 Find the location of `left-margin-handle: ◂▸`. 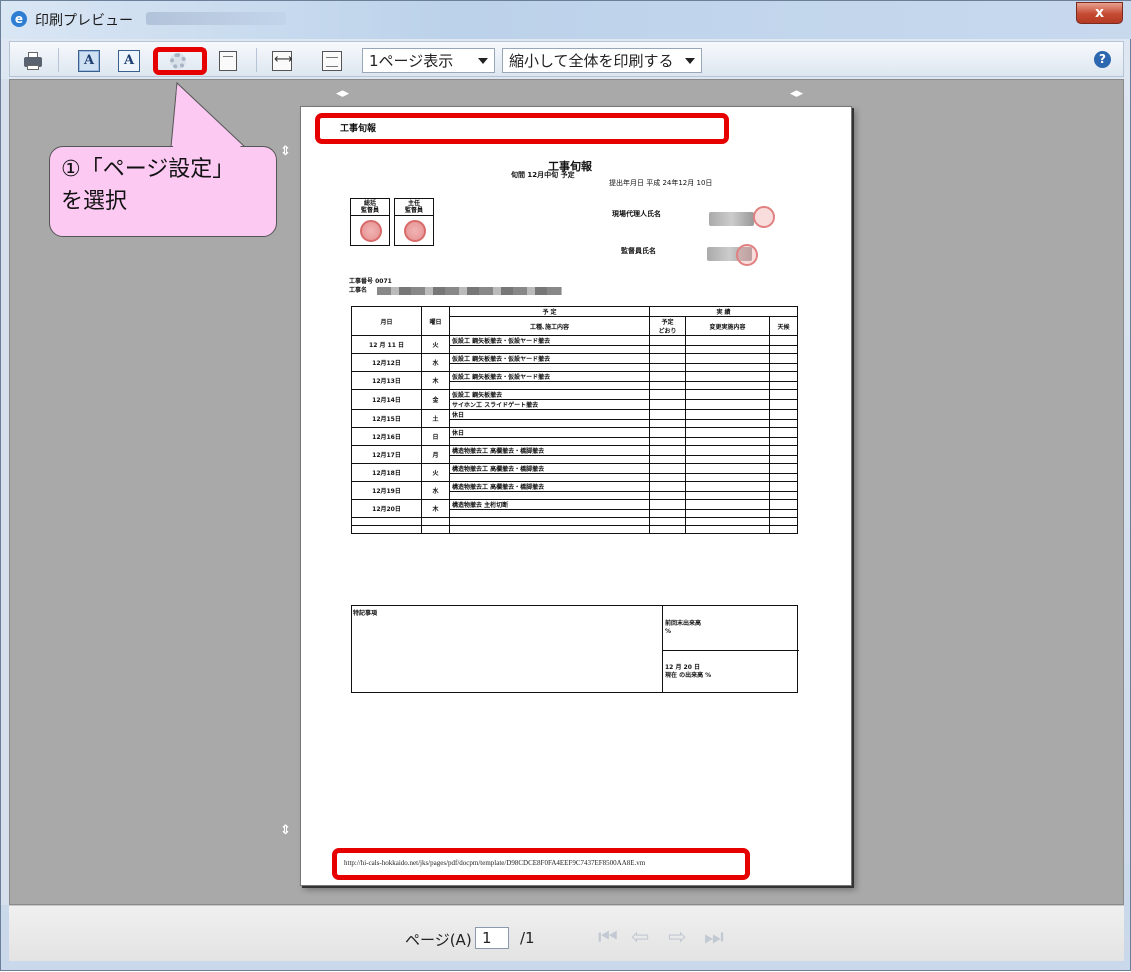

left-margin-handle: ◂▸ is located at coordinates (342, 93).